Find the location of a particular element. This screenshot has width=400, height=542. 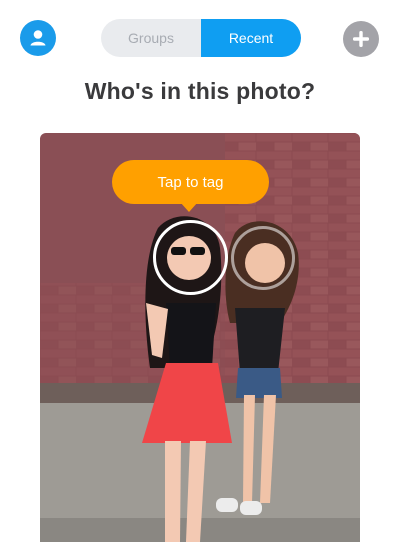

tooltip-pointer is located at coordinates (189, 207).